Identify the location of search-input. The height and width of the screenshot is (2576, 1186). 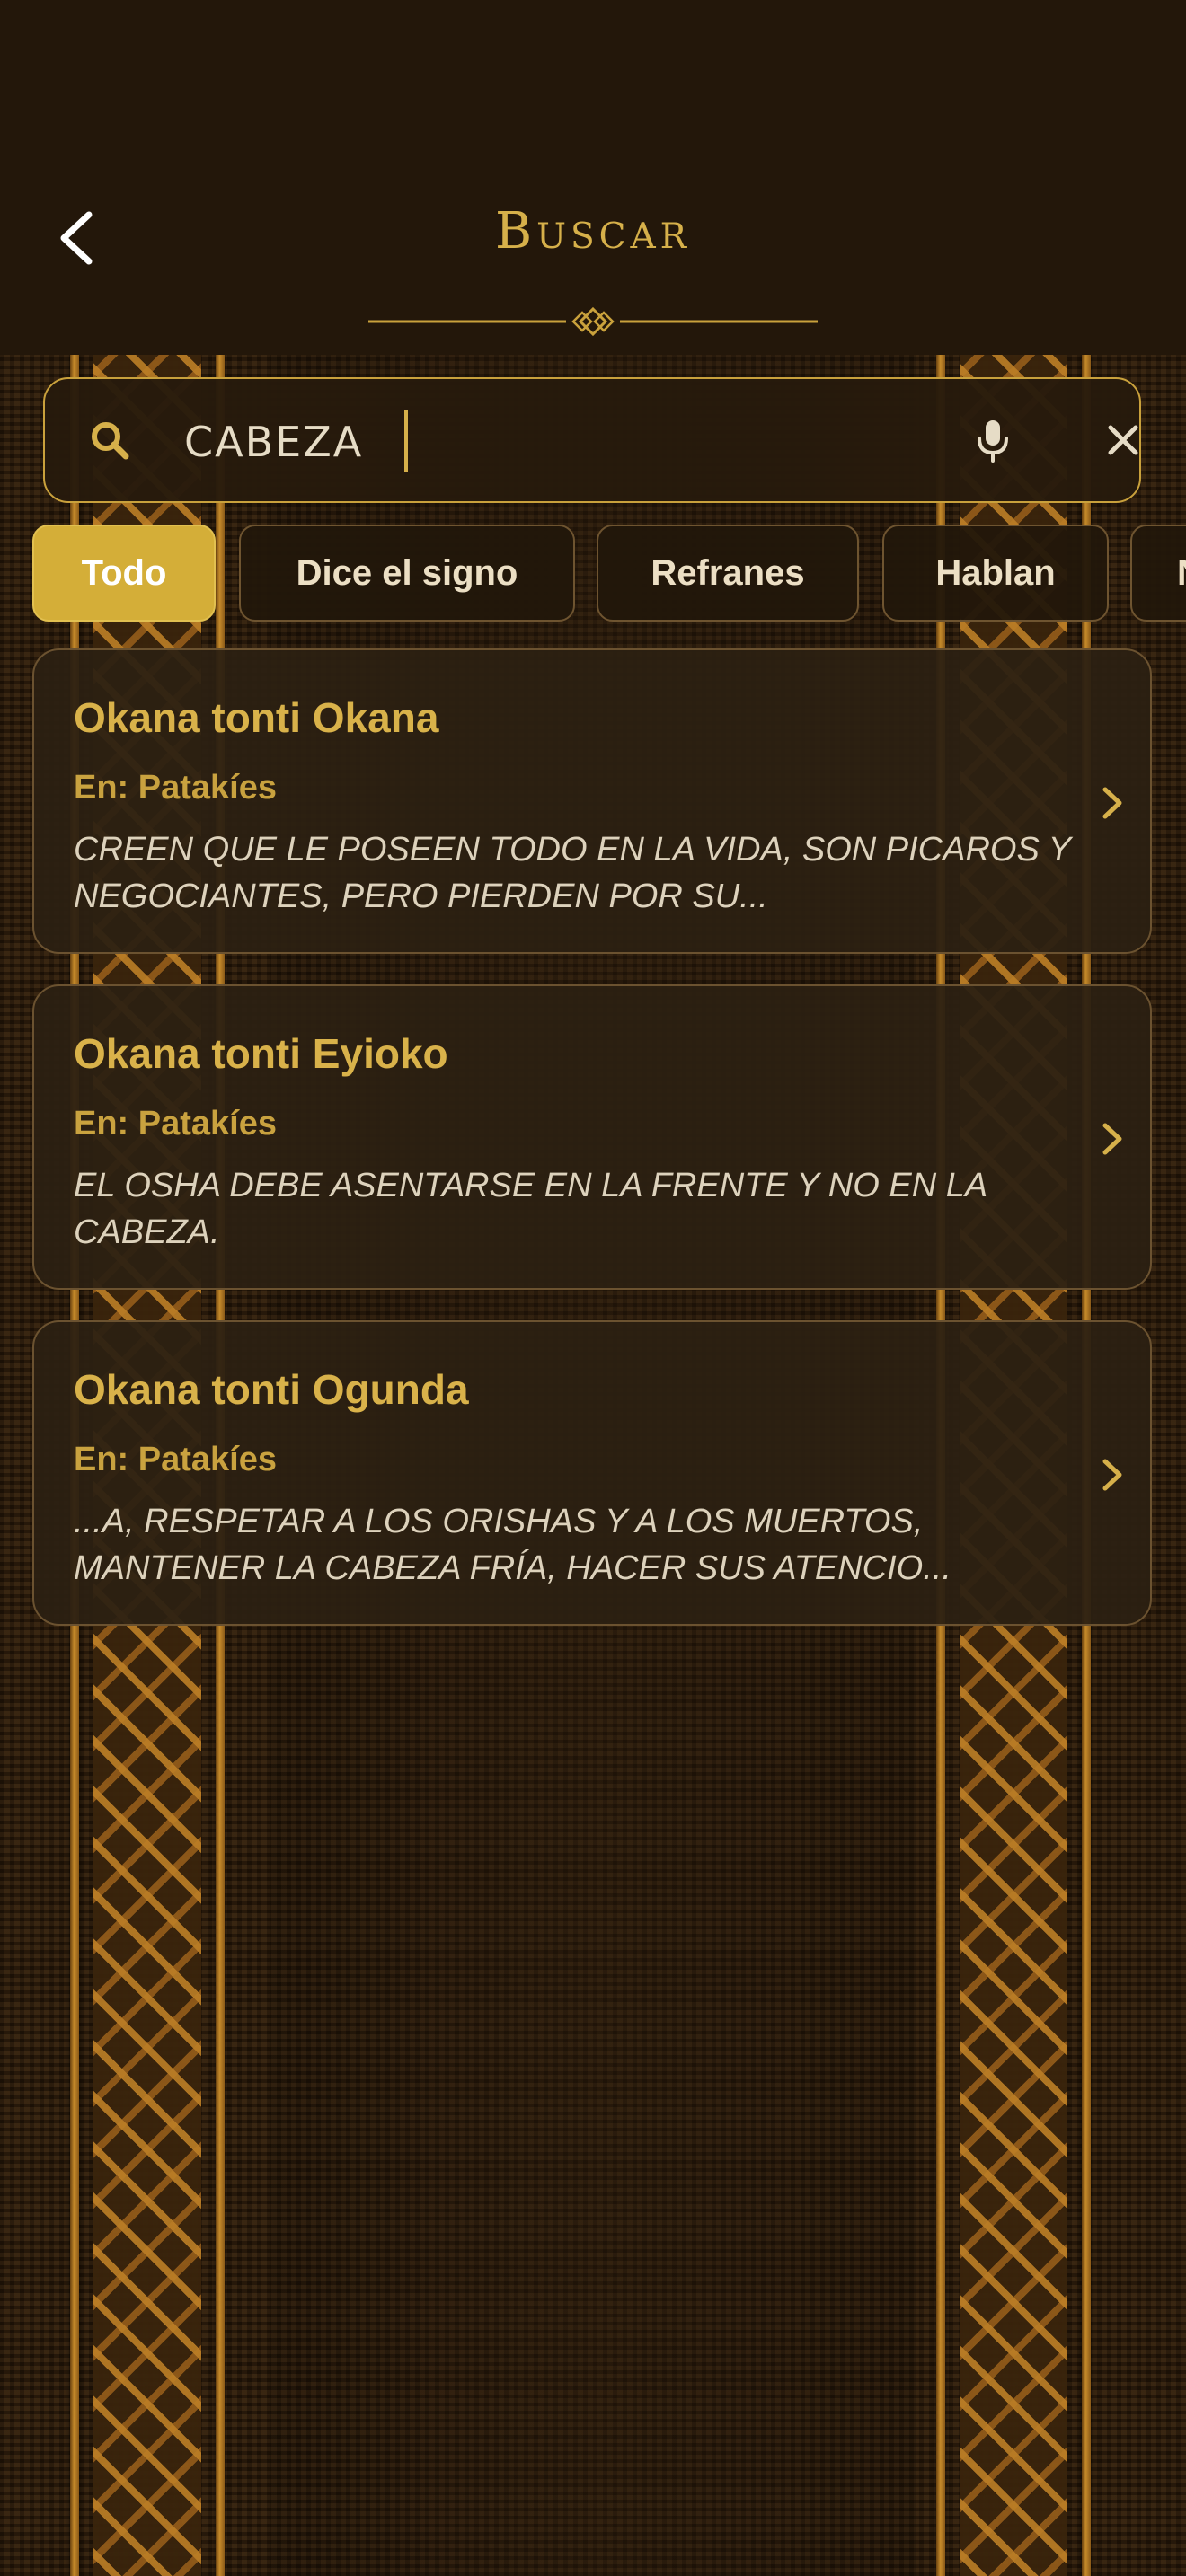
(552, 442).